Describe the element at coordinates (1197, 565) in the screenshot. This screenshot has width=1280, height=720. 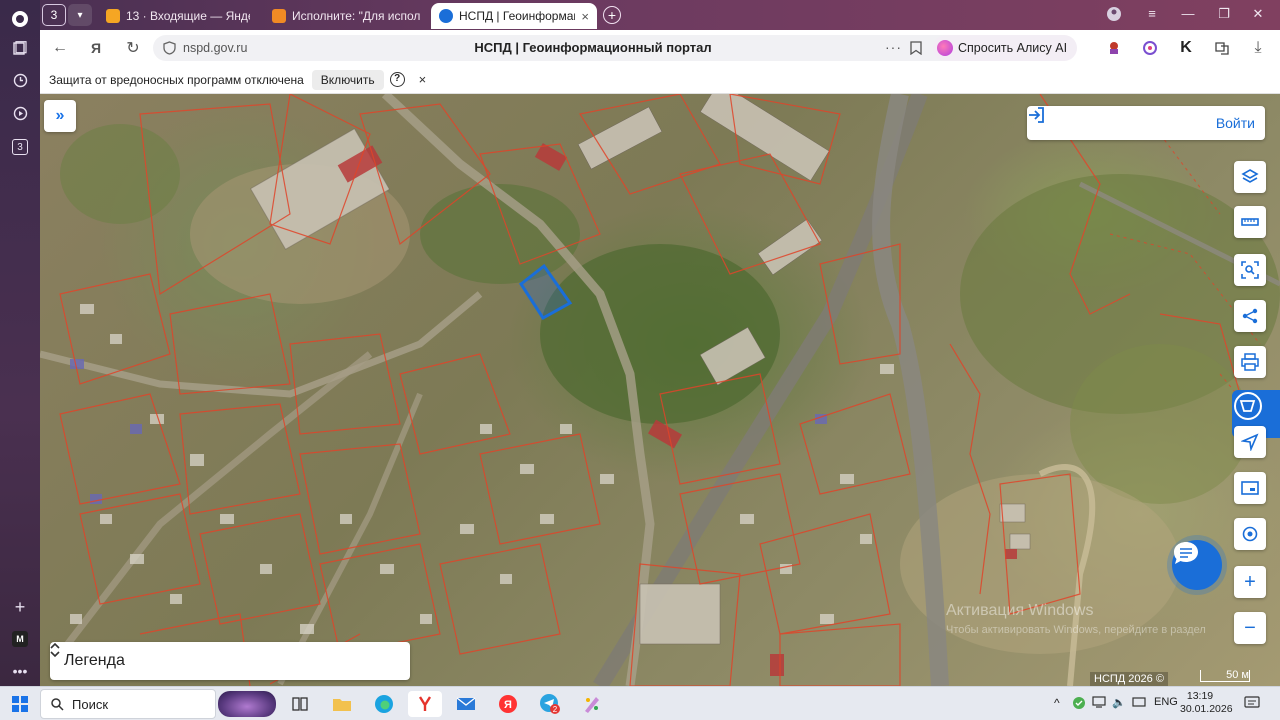
I see `chat-button` at that location.